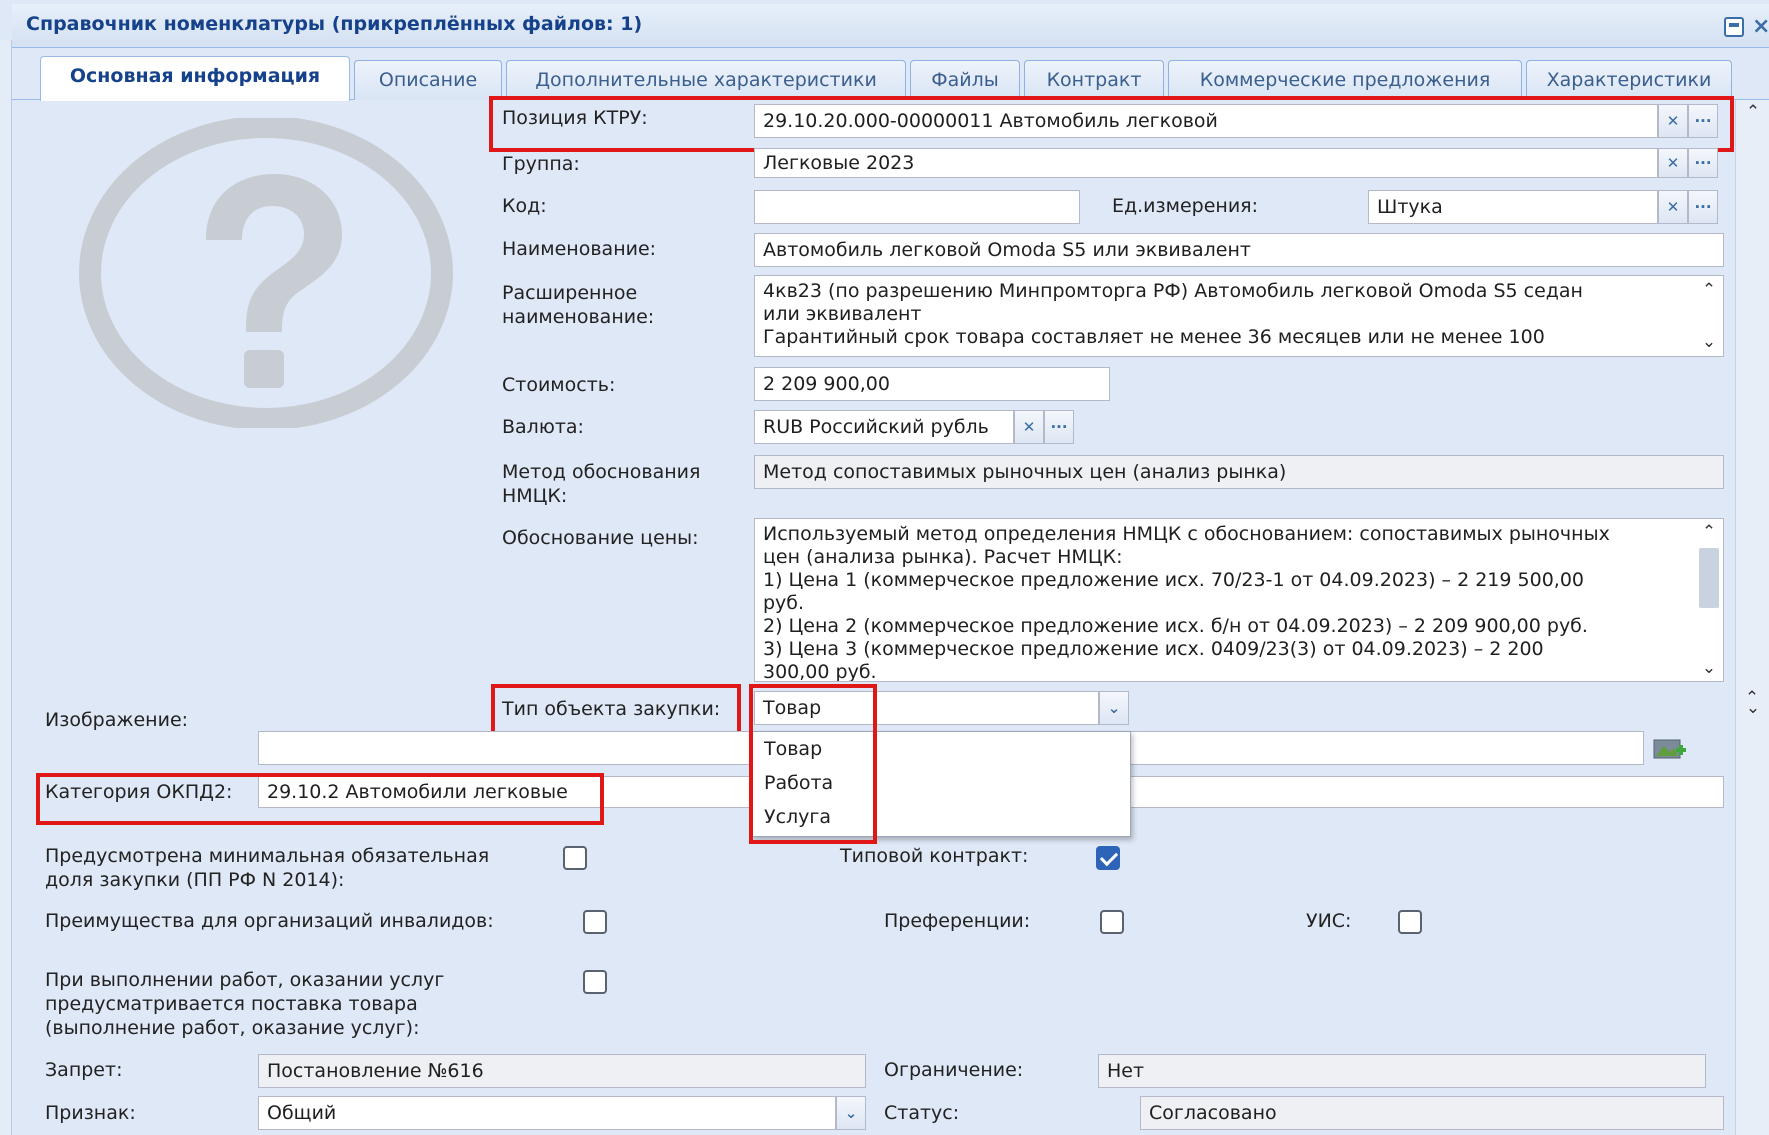 The height and width of the screenshot is (1135, 1769). What do you see at coordinates (1029, 427) in the screenshot?
I see `currency-clear-icon: ✕` at bounding box center [1029, 427].